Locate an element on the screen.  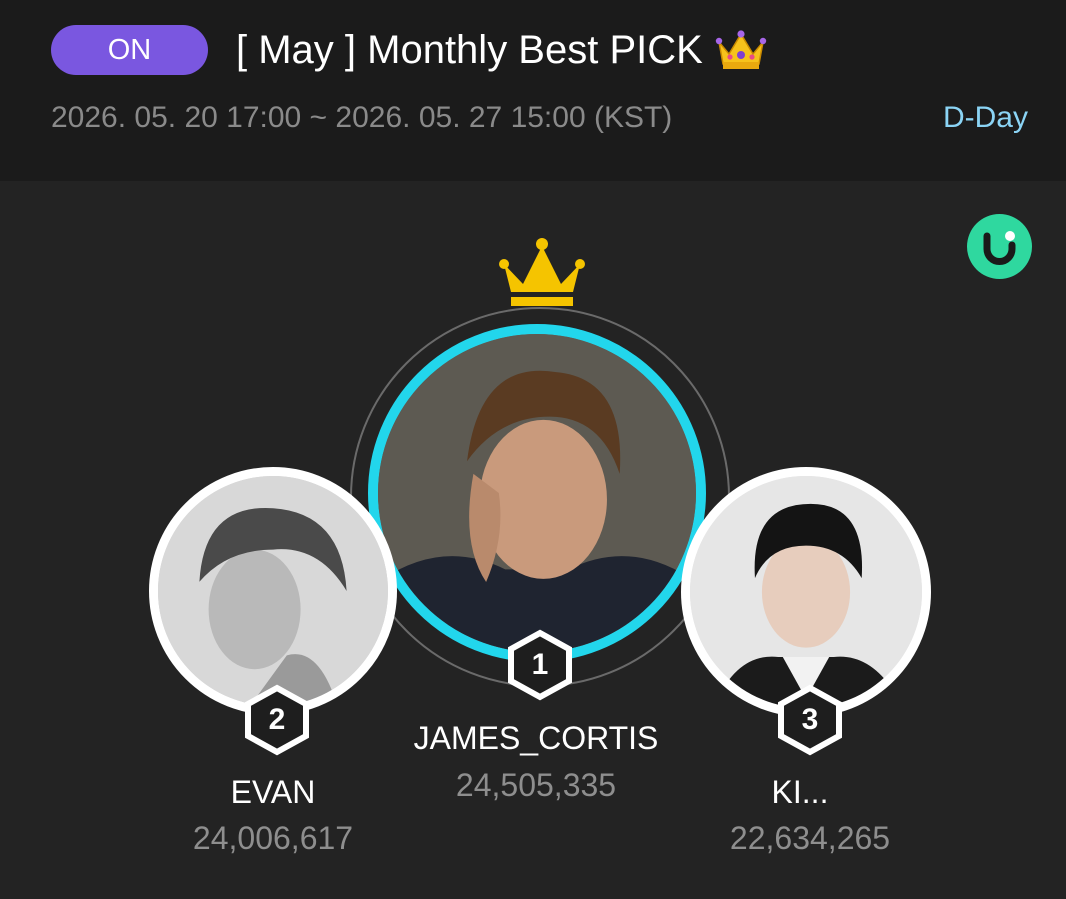
gold-crown-icon is located at coordinates (542, 272).